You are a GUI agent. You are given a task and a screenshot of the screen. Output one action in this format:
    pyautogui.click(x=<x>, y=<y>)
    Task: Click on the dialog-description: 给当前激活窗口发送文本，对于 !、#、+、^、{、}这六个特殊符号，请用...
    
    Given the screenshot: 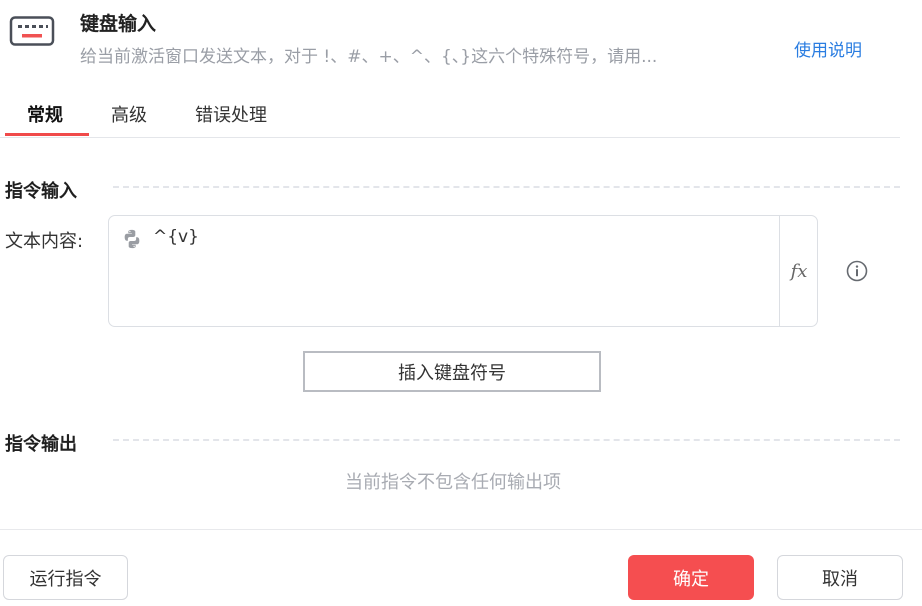 What is the action you would take?
    pyautogui.click(x=369, y=57)
    